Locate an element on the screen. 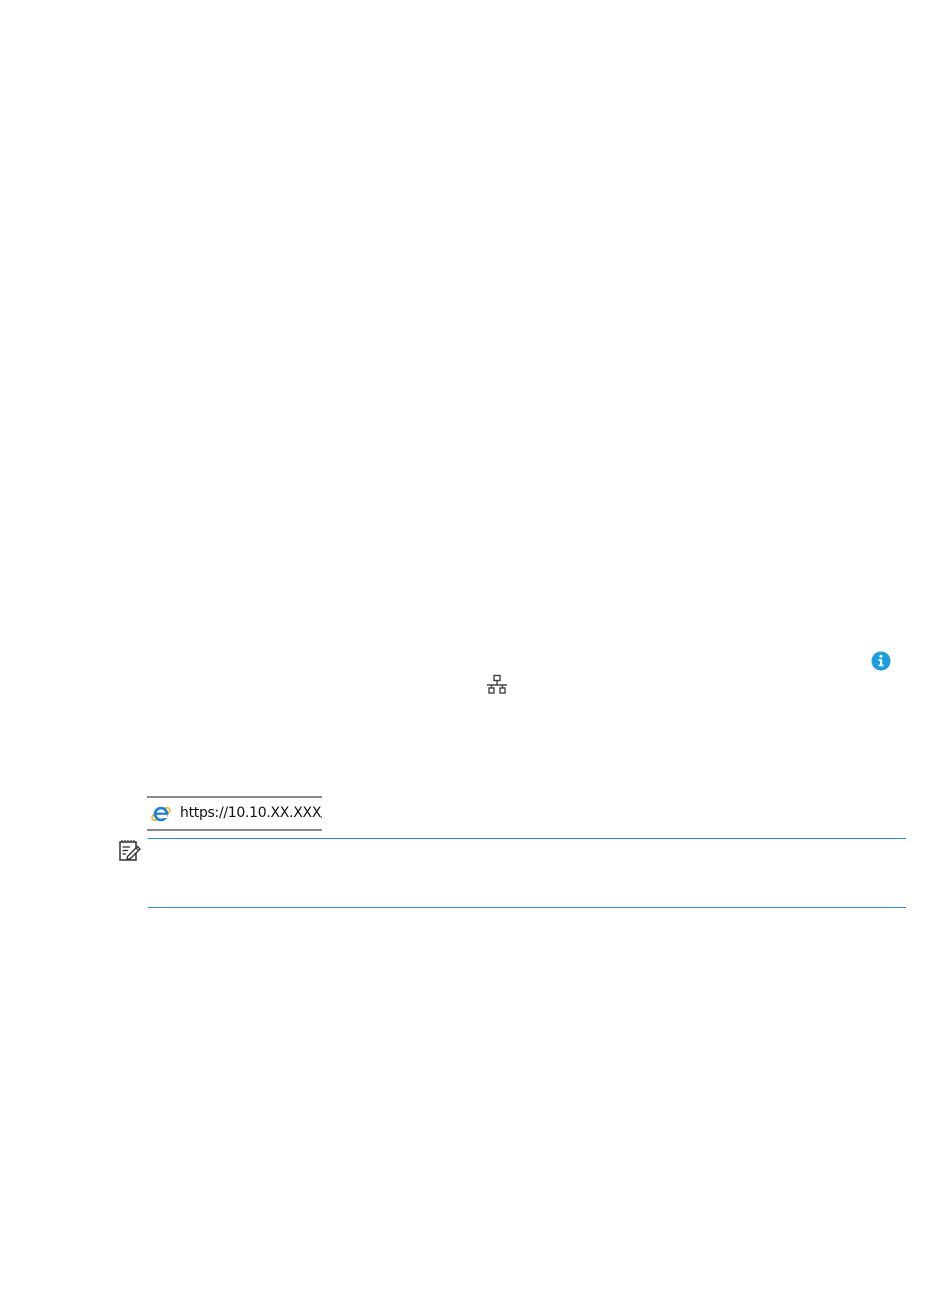  browser-address-bar: https://10.10.XX.XXX/ is located at coordinates (234, 813).